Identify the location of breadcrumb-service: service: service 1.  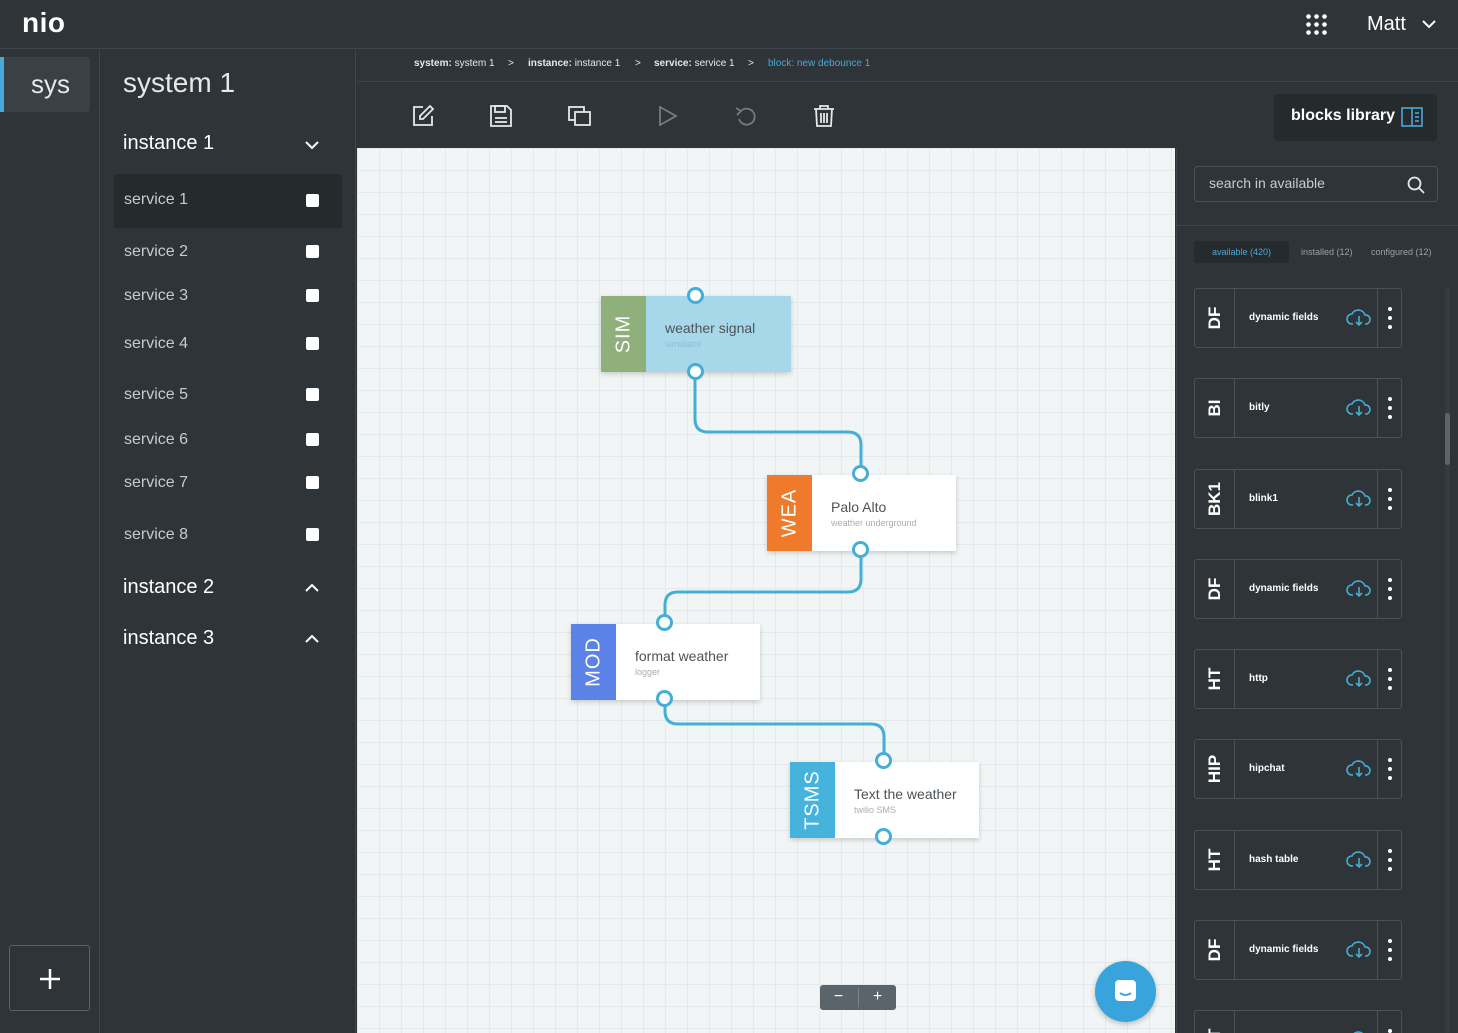
(694, 63).